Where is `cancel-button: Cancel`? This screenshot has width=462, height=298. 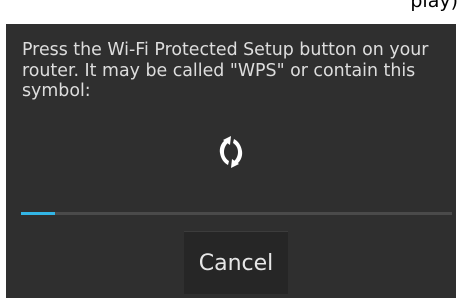
cancel-button: Cancel is located at coordinates (236, 262).